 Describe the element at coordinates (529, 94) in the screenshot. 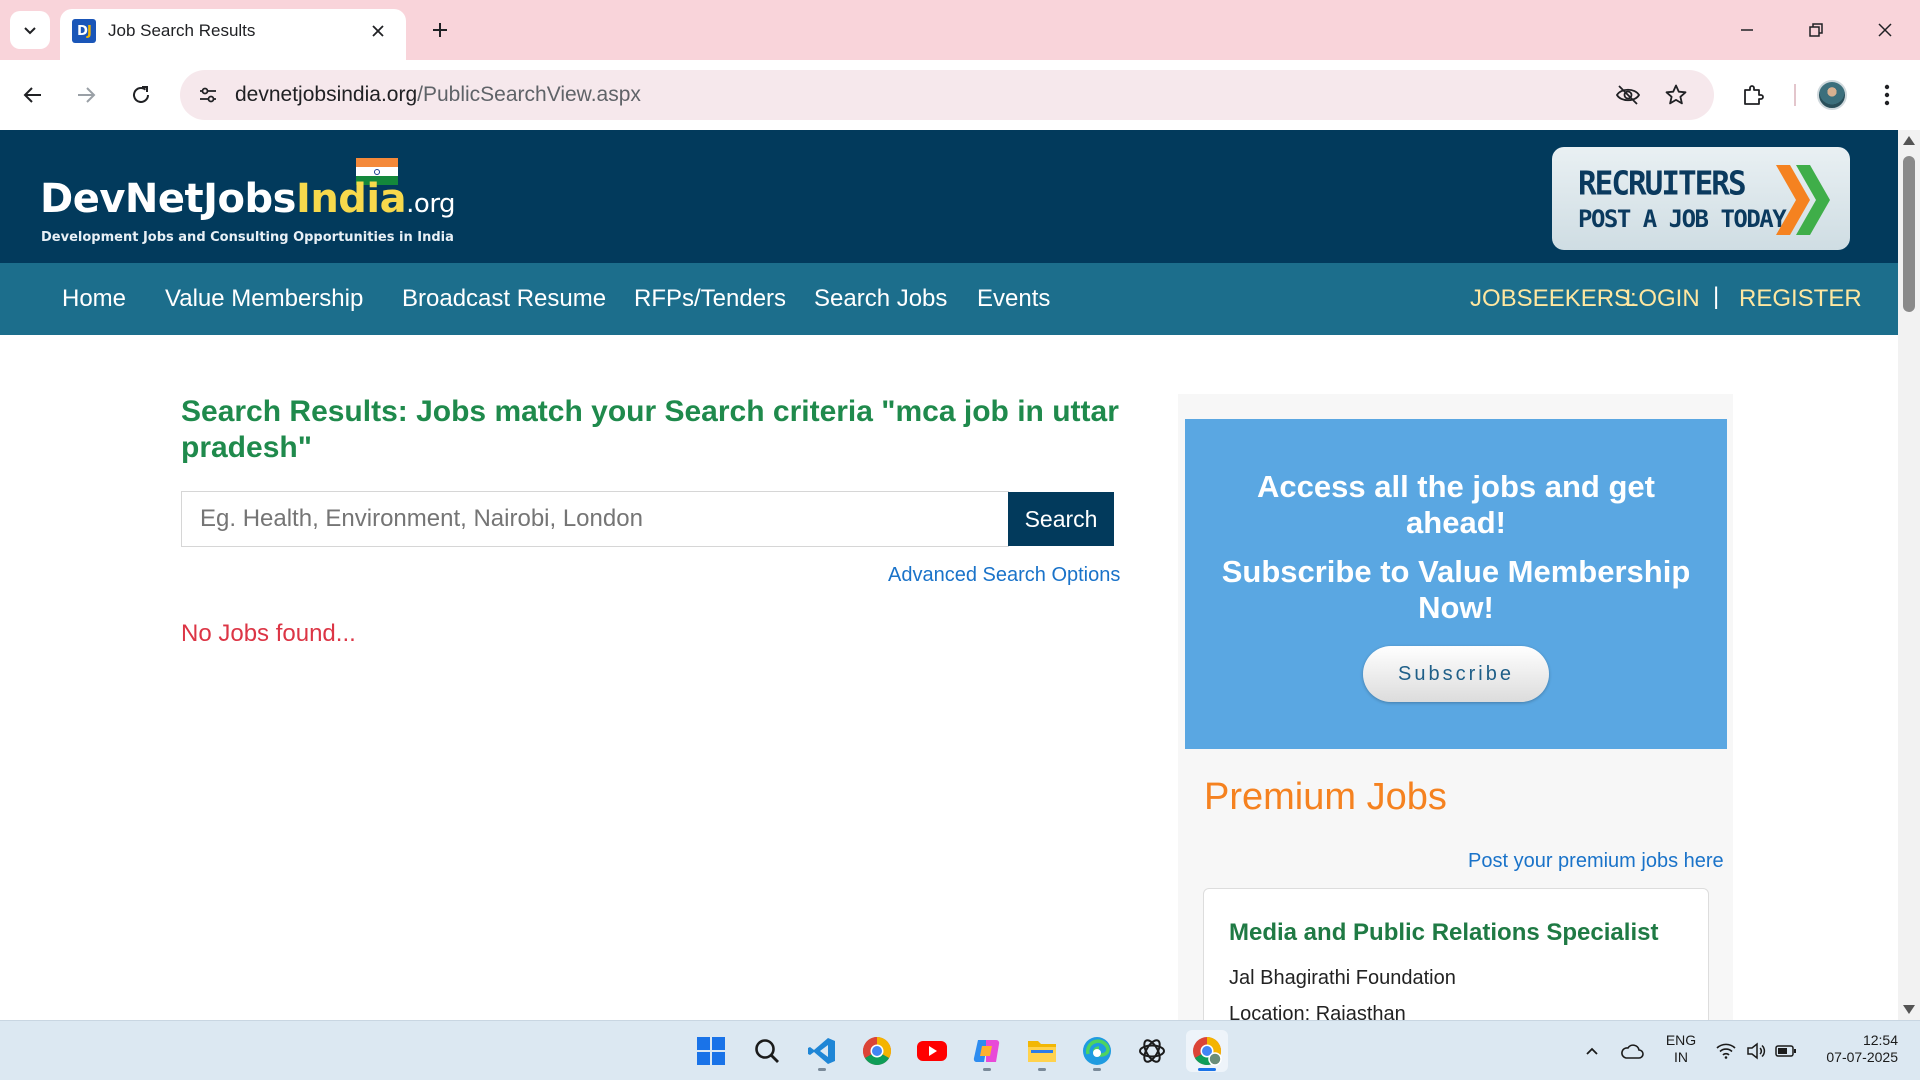

I see `url-path: /PublicSearchView.aspx` at that location.